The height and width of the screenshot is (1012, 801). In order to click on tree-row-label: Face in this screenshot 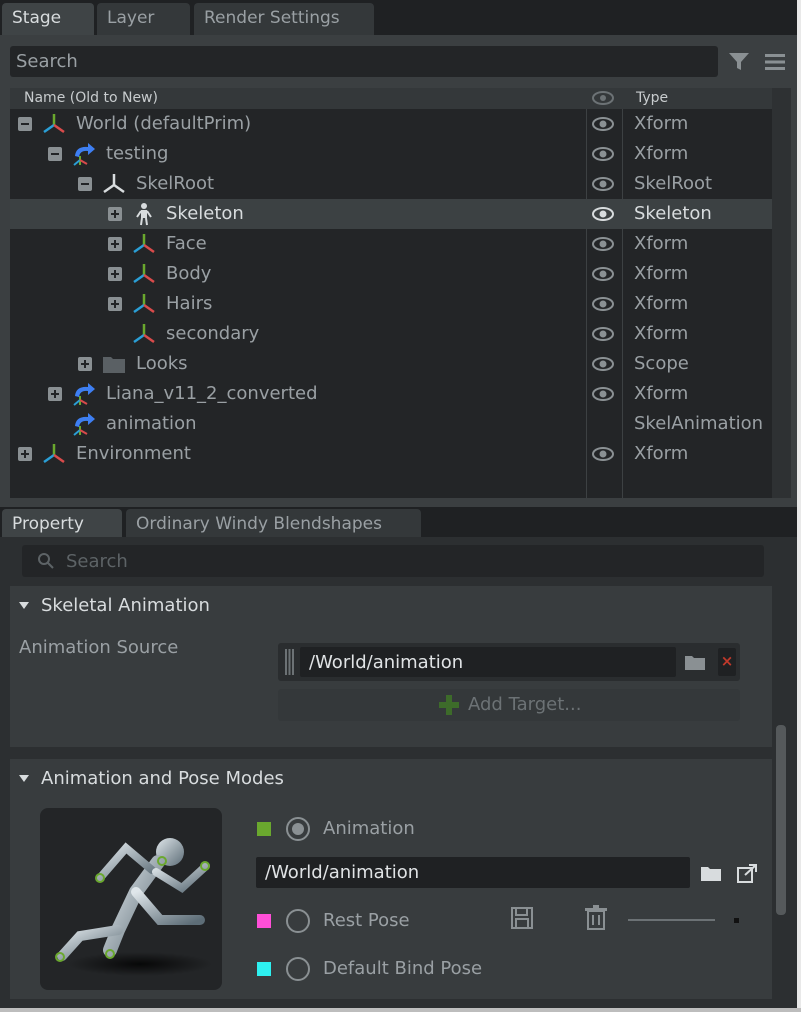, I will do `click(186, 243)`.